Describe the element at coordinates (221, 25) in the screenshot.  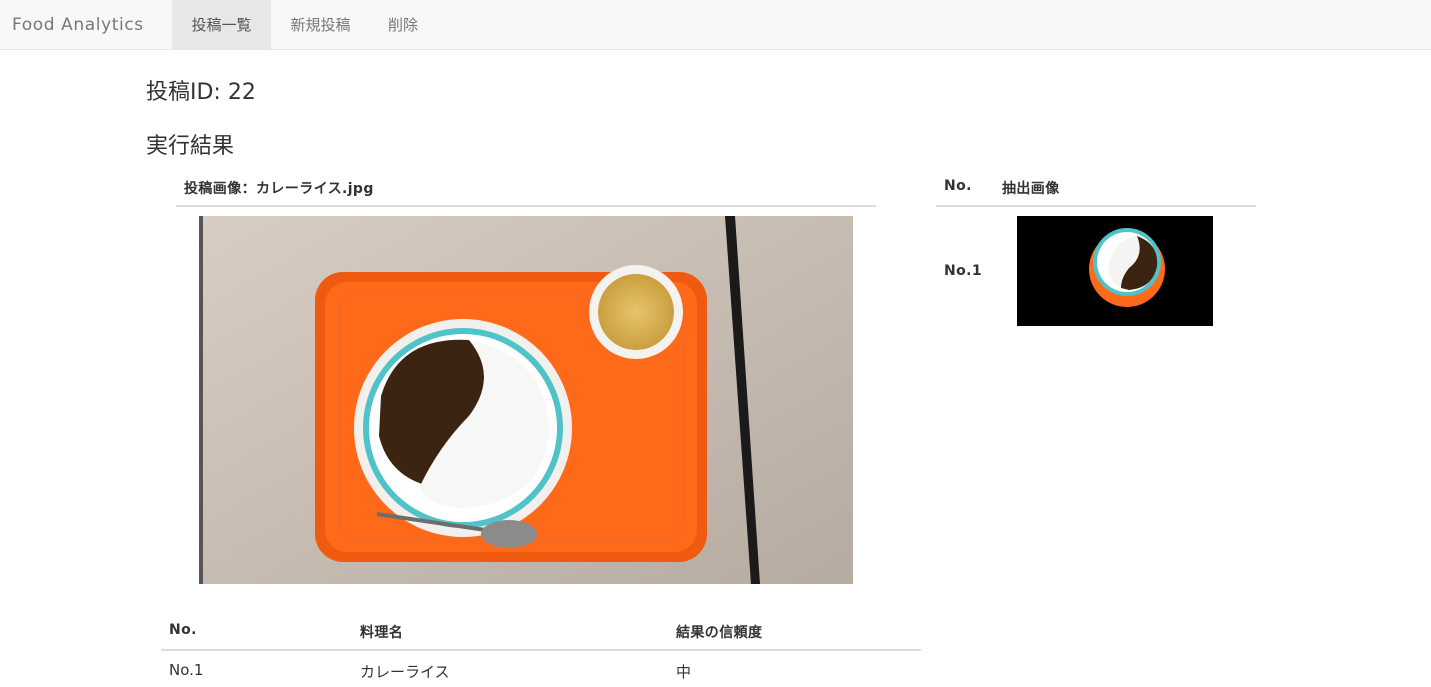
I see `nav-post-list: 投稿一覧` at that location.